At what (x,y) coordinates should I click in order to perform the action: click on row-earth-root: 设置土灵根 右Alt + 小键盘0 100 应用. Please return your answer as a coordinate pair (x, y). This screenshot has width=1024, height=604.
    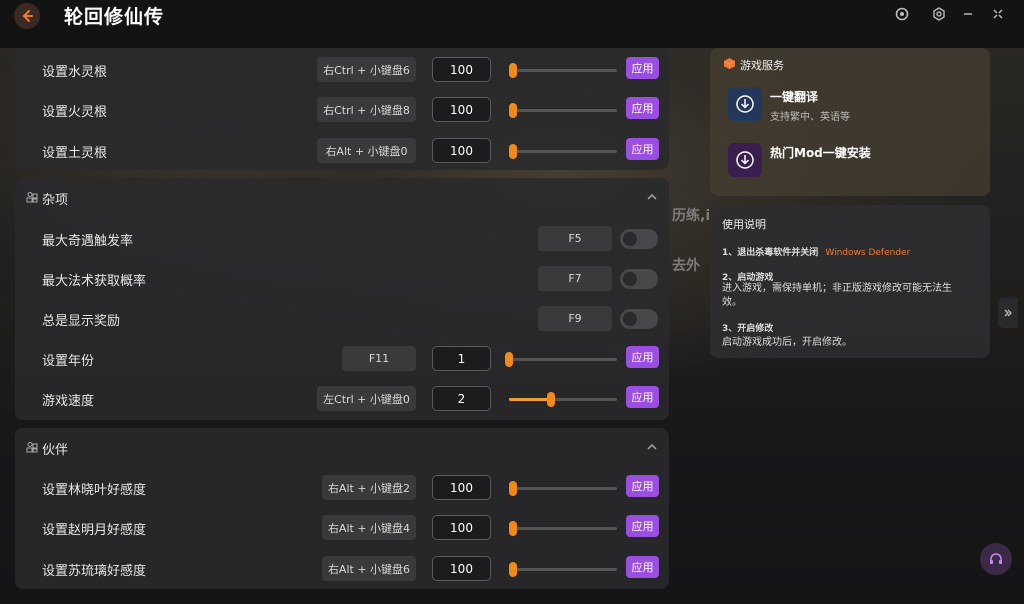
    Looking at the image, I should click on (342, 151).